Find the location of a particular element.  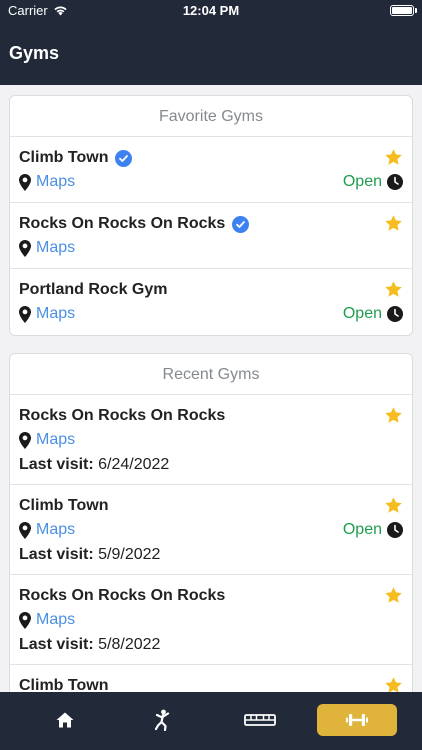

gym-name-row: Portland Rock Gym is located at coordinates (93, 290).